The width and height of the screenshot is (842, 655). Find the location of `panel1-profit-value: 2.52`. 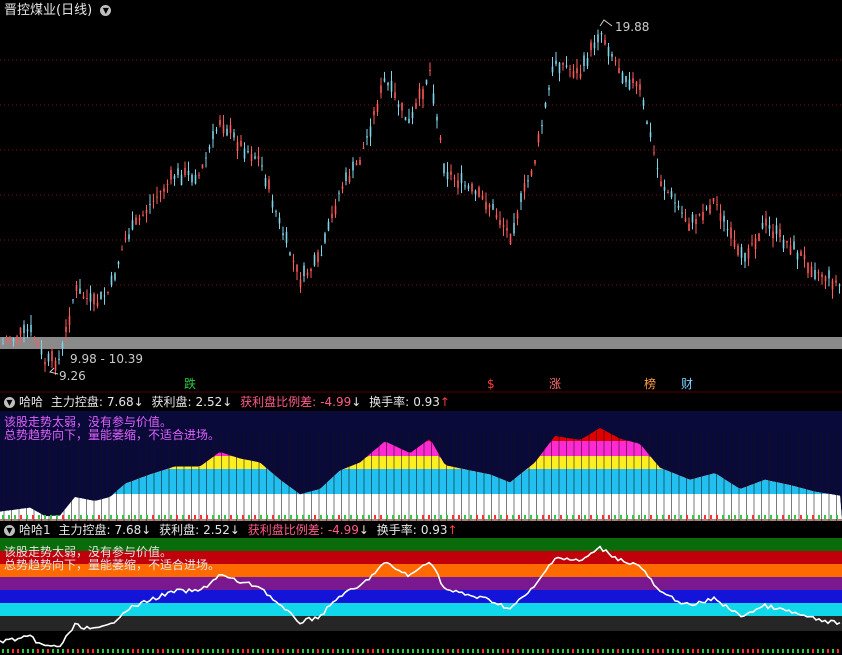

panel1-profit-value: 2.52 is located at coordinates (209, 402).